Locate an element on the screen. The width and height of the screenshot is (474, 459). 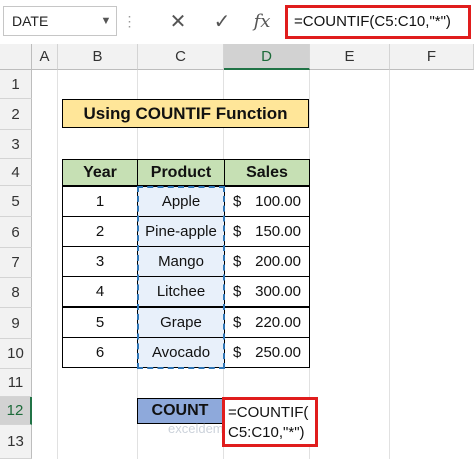
row-header-2: 2 is located at coordinates (16, 114).